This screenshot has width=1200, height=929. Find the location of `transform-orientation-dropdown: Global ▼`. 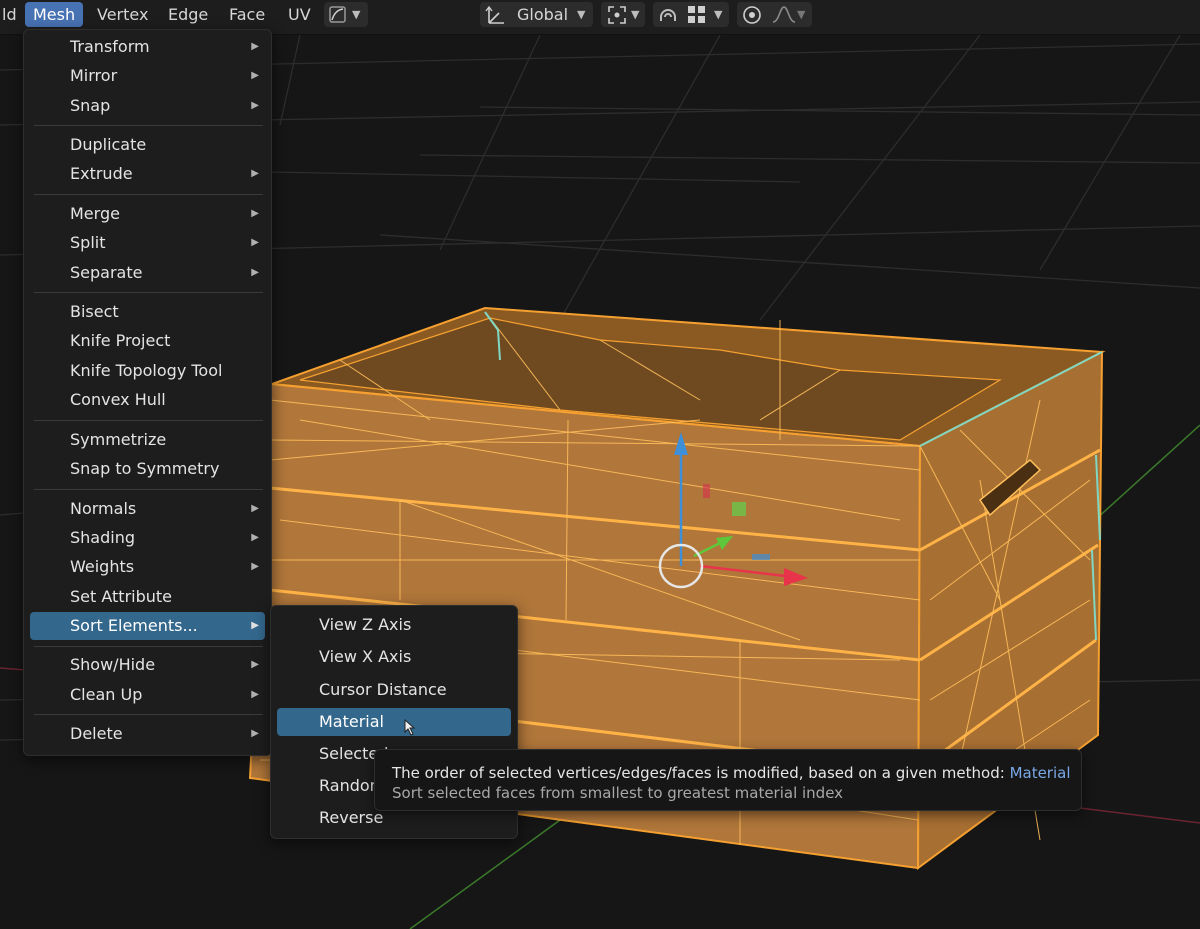

transform-orientation-dropdown: Global ▼ is located at coordinates (536, 14).